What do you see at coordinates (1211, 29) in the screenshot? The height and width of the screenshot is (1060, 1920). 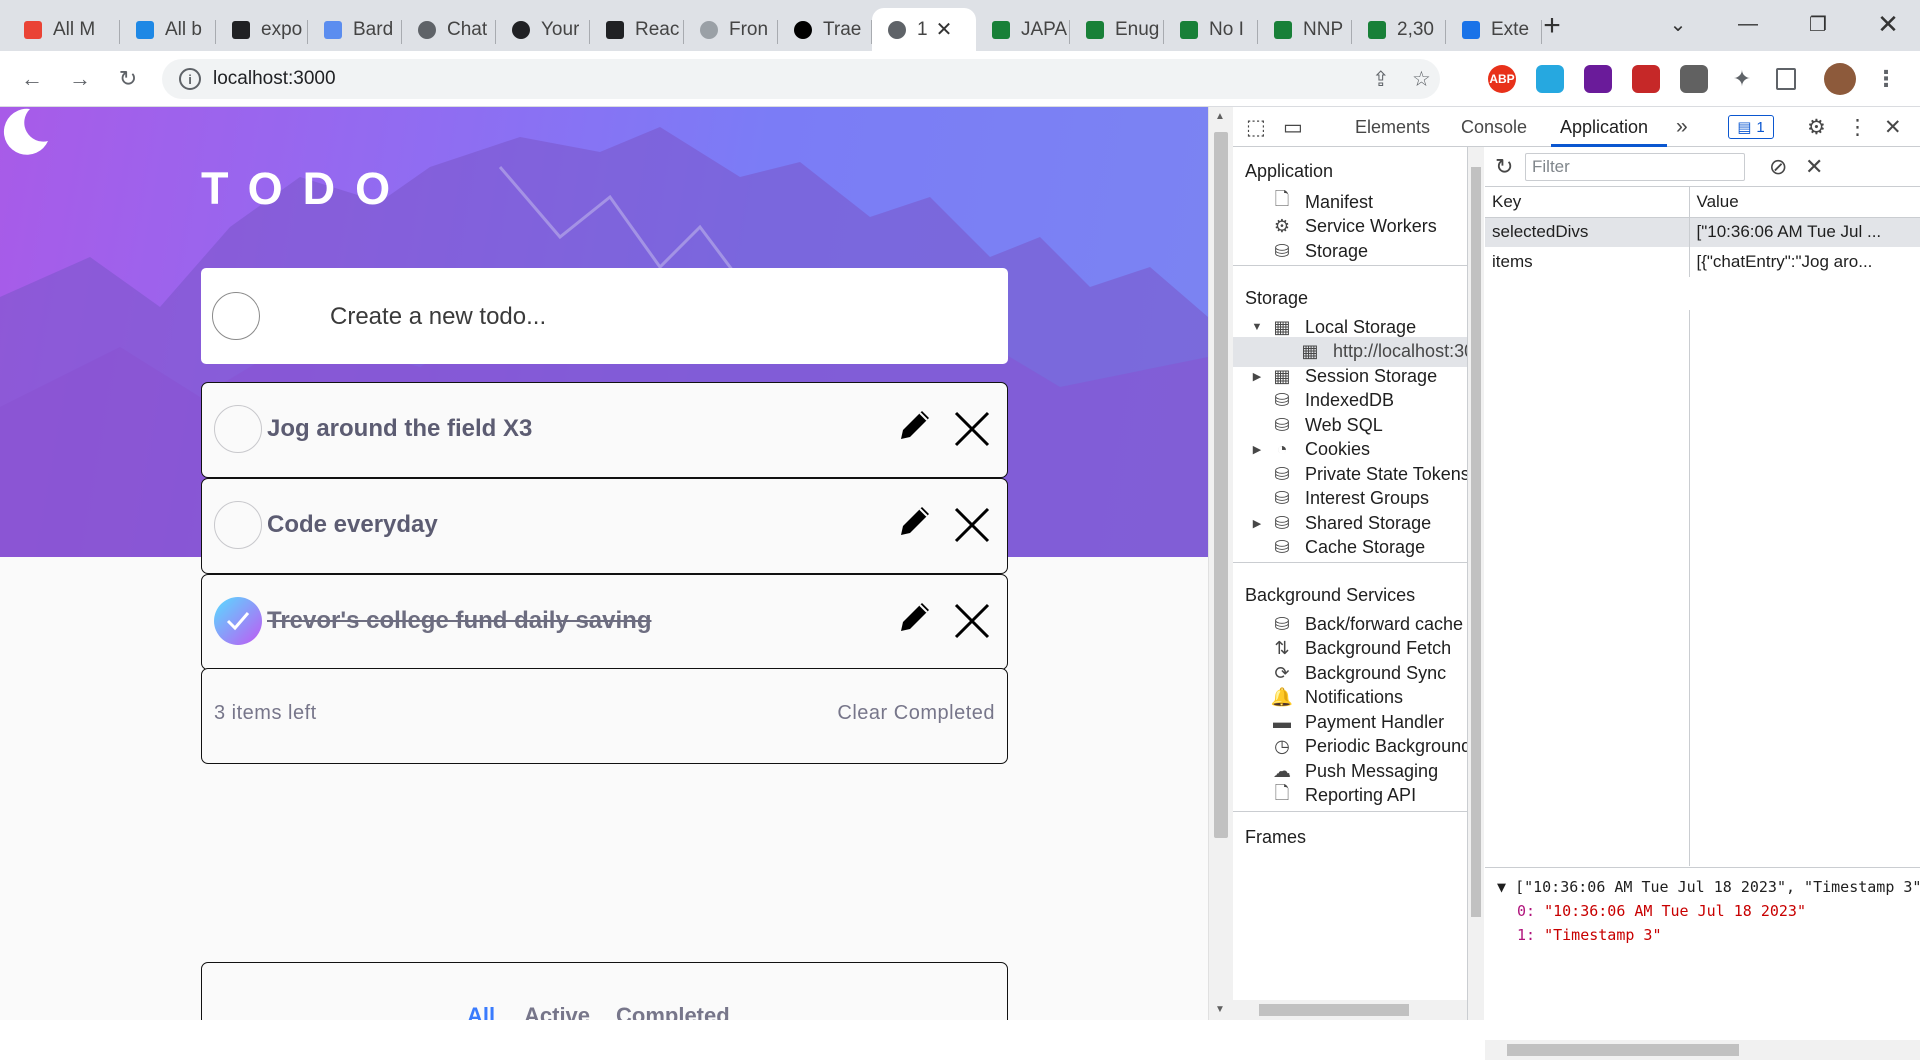 I see `browser-tab: No I` at bounding box center [1211, 29].